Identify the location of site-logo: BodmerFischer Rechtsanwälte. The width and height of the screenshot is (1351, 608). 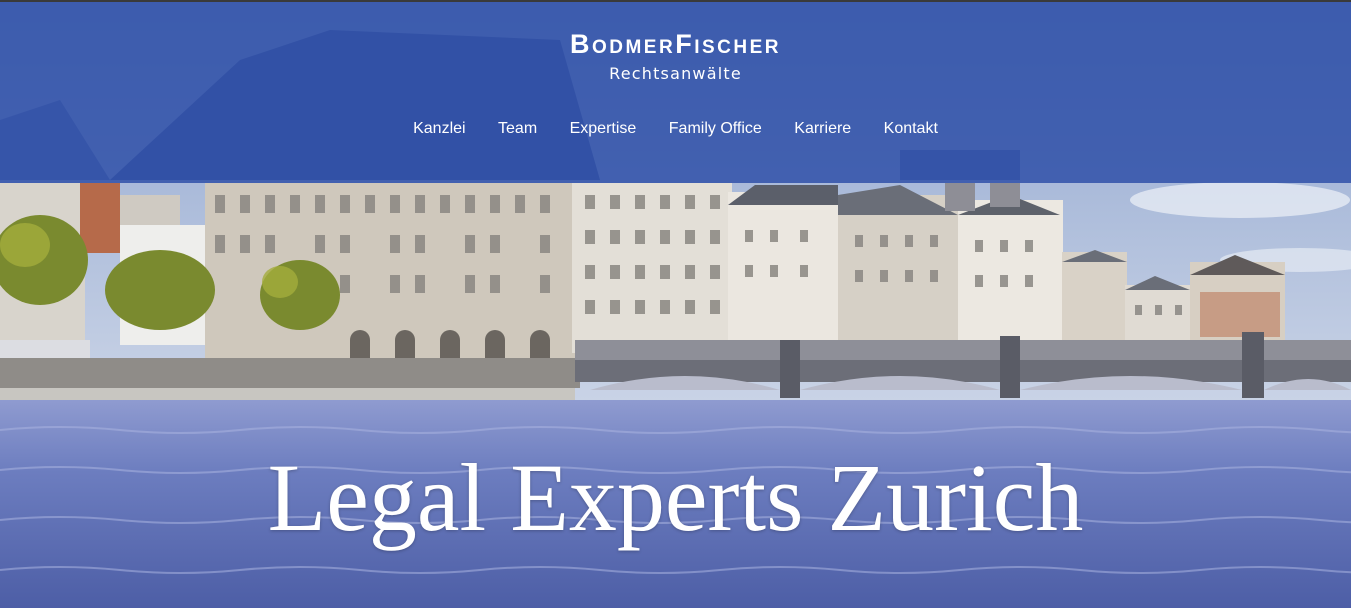
(675, 56).